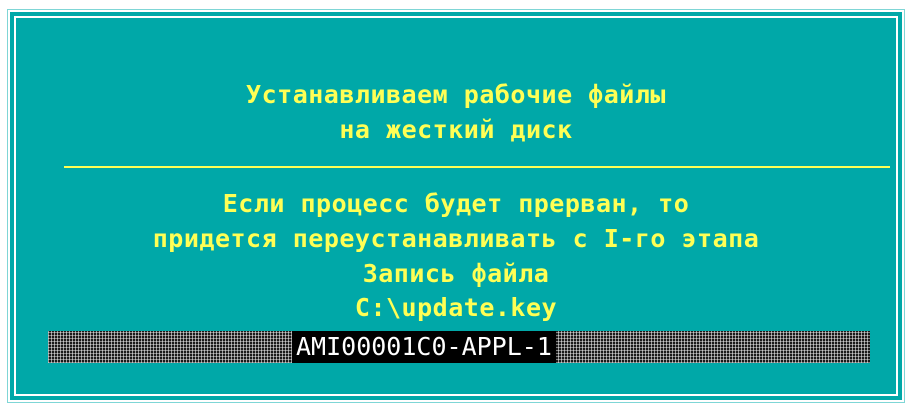  Describe the element at coordinates (456, 94) in the screenshot. I see `title-line-1: Устанавливаем рабочие файлы` at that location.